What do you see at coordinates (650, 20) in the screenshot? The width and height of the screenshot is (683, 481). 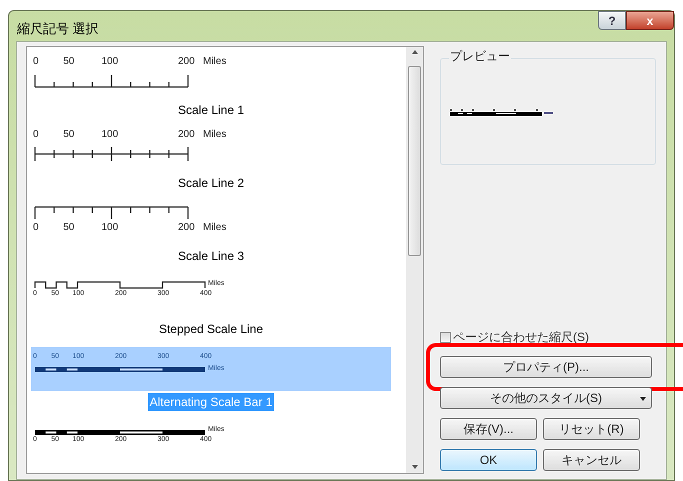 I see `close-button: x` at bounding box center [650, 20].